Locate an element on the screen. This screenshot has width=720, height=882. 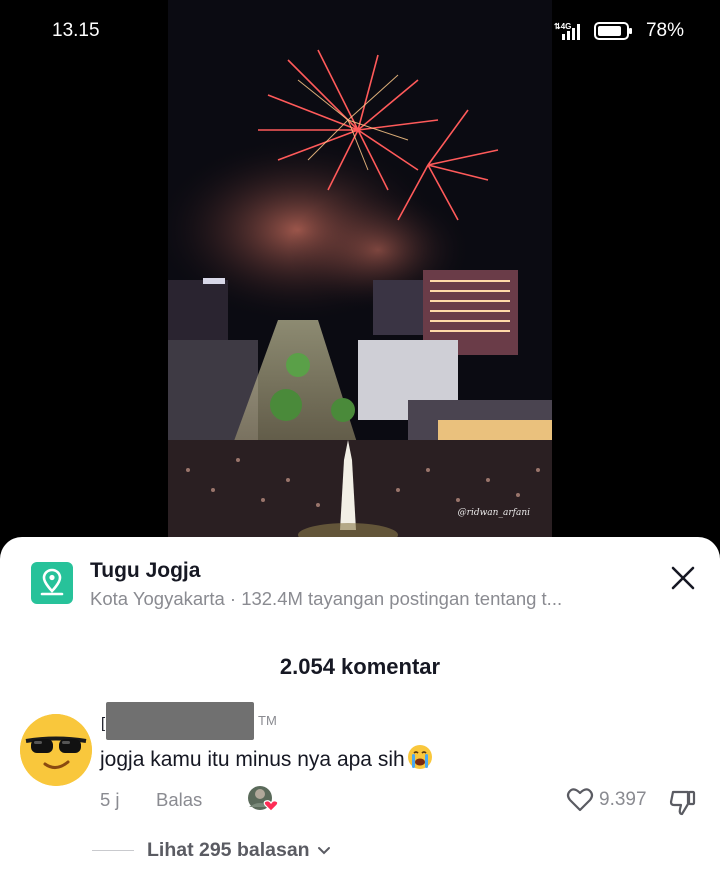
username-start: [ is located at coordinates (103, 723).